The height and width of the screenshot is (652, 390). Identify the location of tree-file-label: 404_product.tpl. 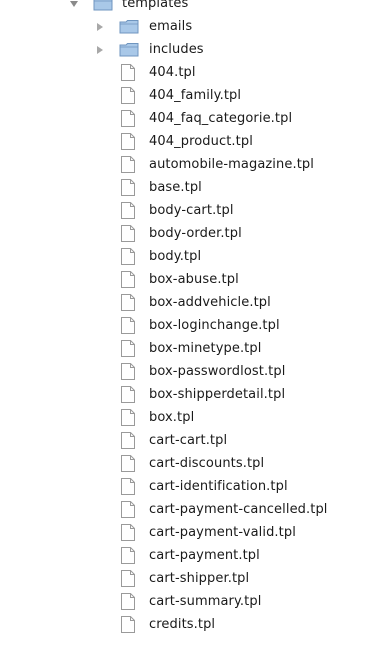
(201, 141).